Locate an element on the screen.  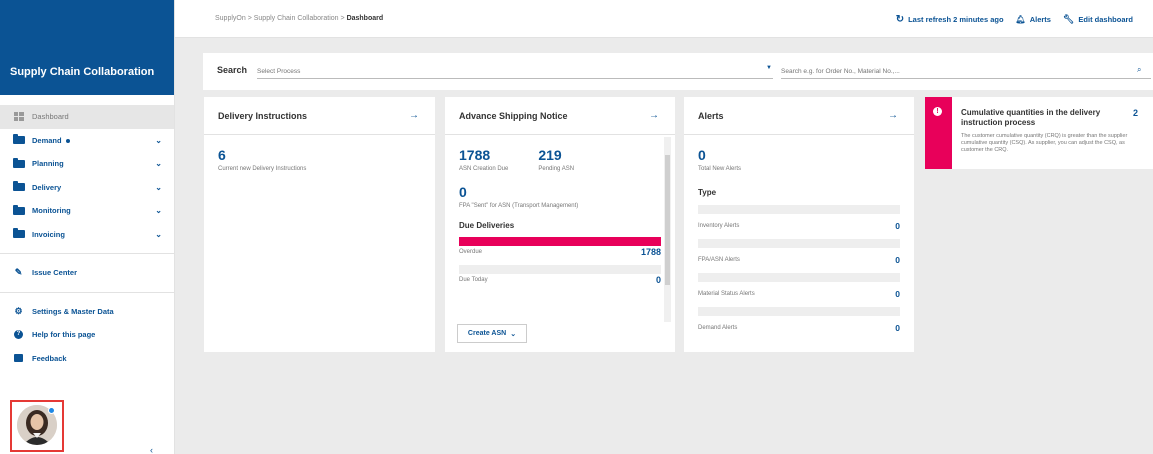
due-today-value: 0 is located at coordinates (658, 280).